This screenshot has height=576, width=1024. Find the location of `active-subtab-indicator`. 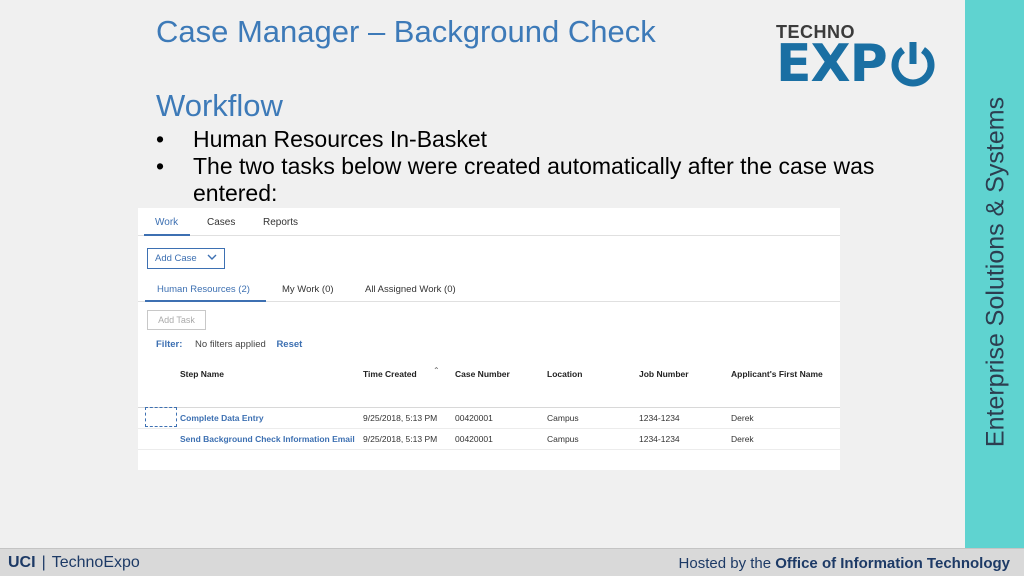

active-subtab-indicator is located at coordinates (205, 301).